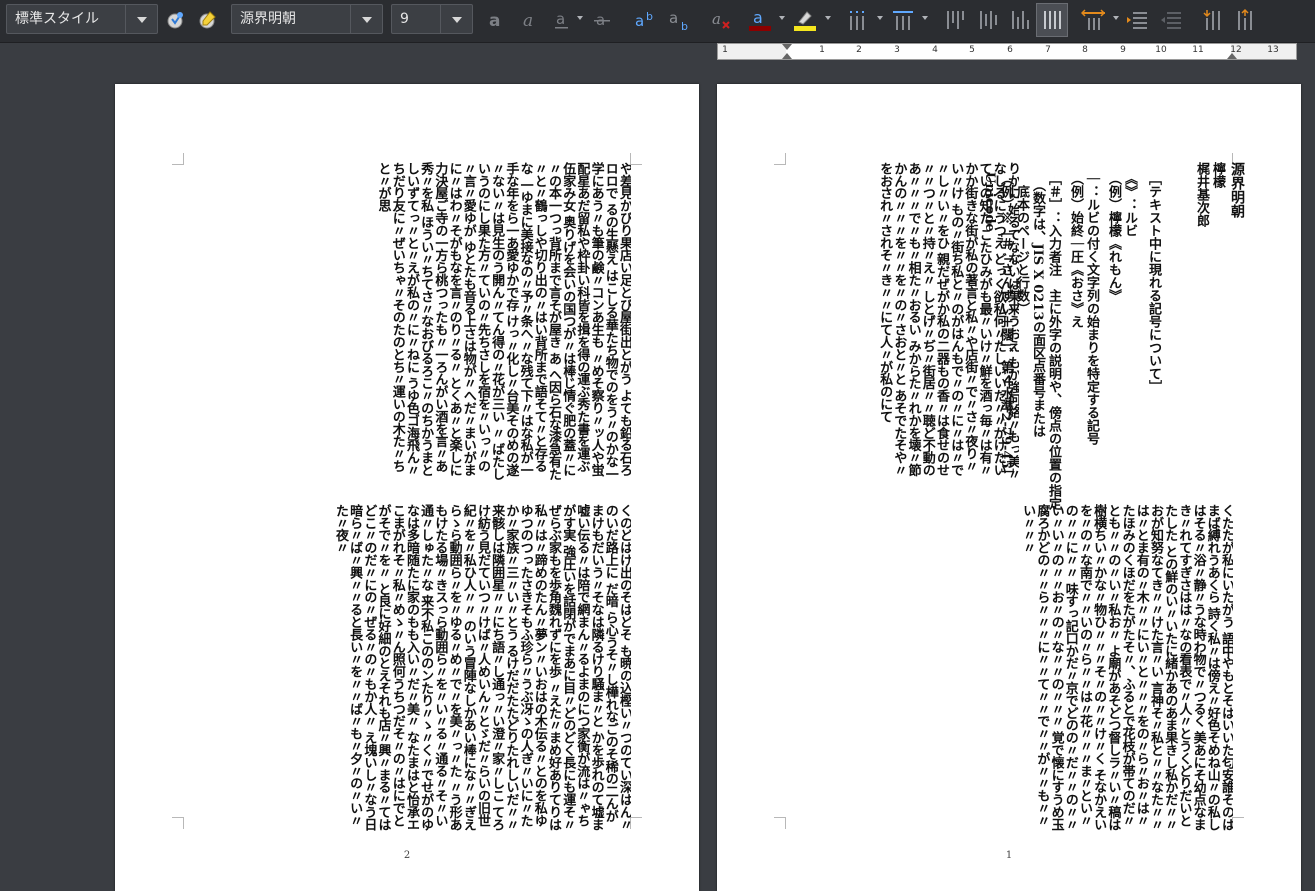 Image resolution: width=1315 pixels, height=891 pixels. Describe the element at coordinates (1129, 204) in the screenshot. I see `notes-line: 《》：ルビ` at that location.